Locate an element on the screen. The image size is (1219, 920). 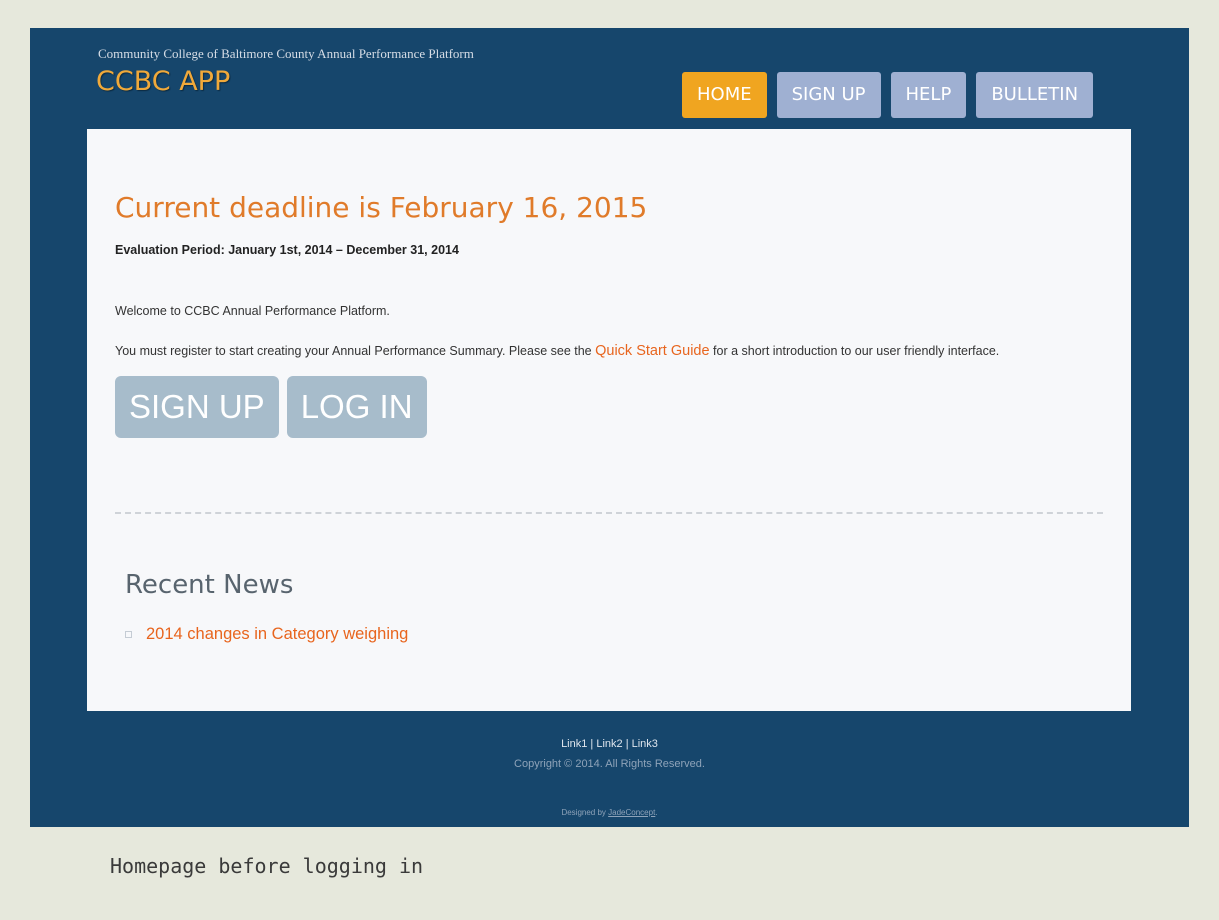
copyright-text: Copyright © 2014. All Rights Reserved. is located at coordinates (609, 764).